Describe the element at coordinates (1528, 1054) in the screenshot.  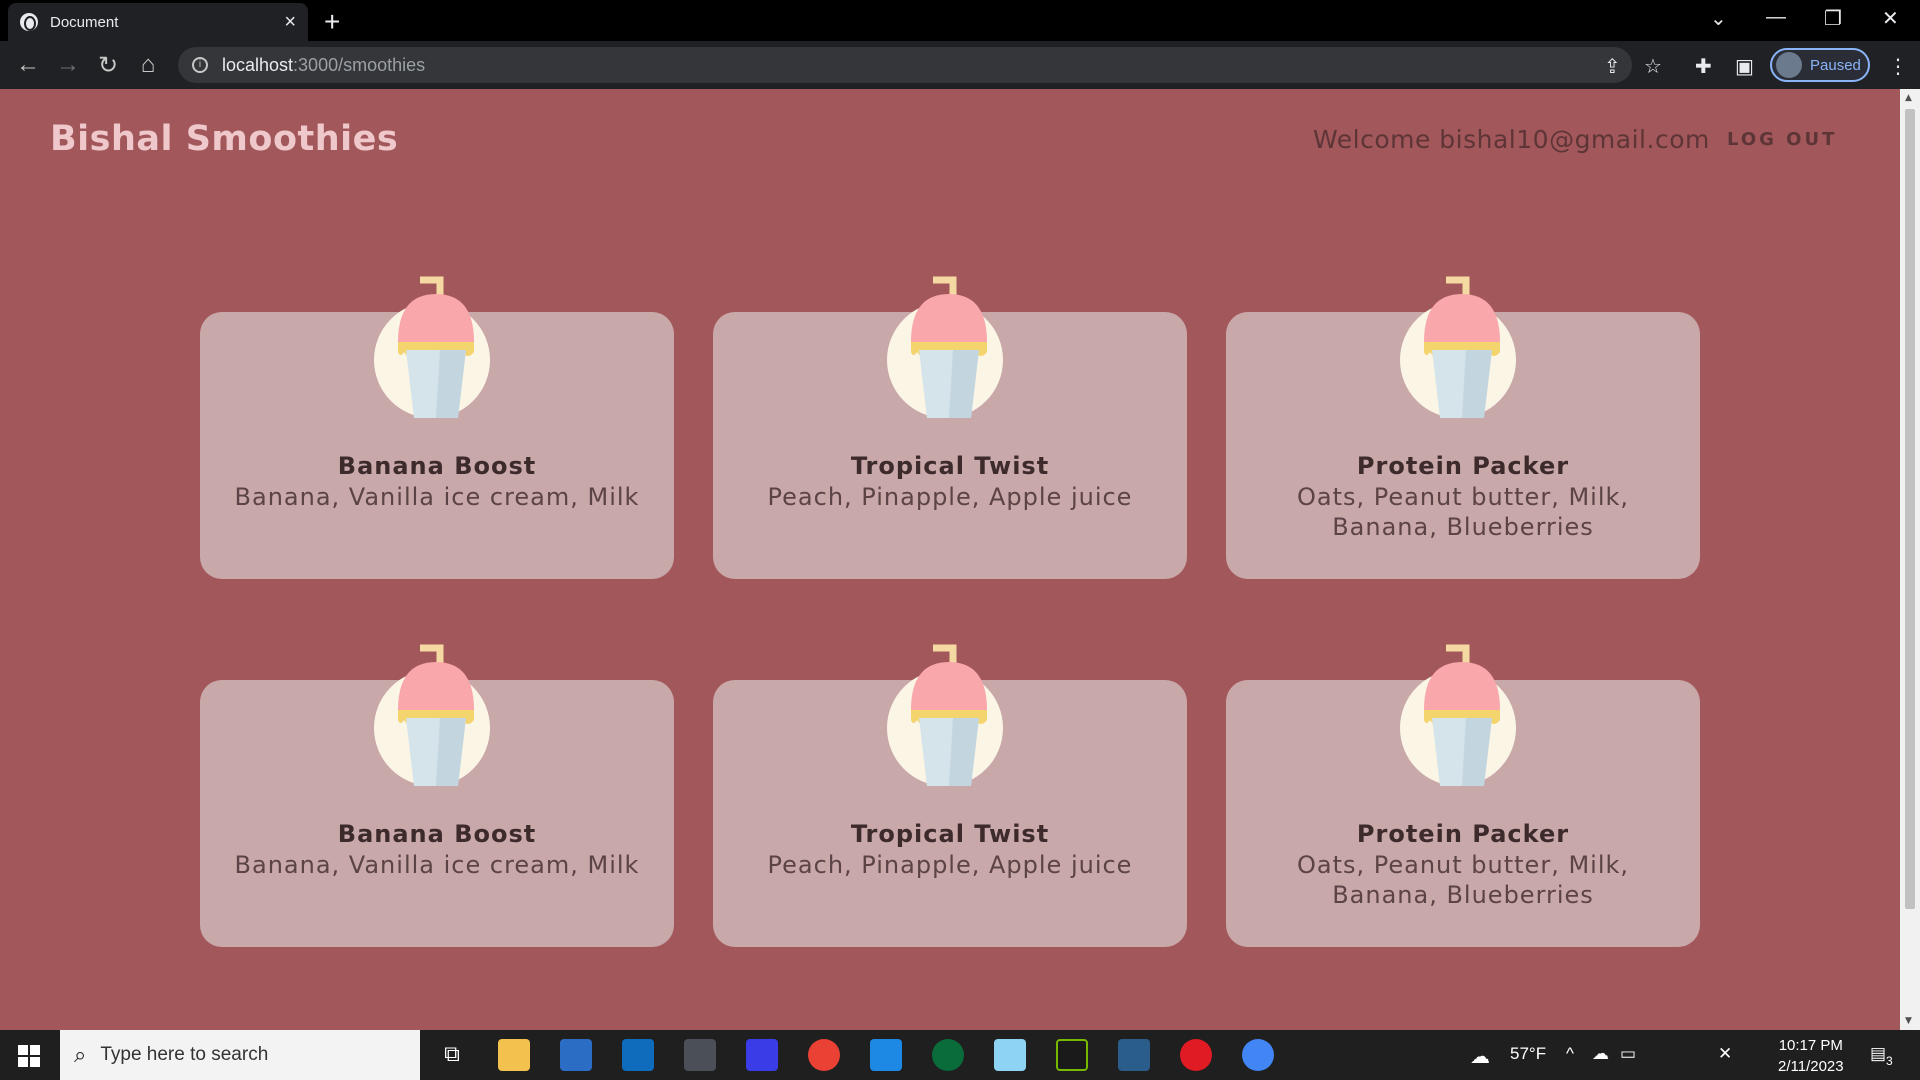
I see `weather-temp: 57°F` at that location.